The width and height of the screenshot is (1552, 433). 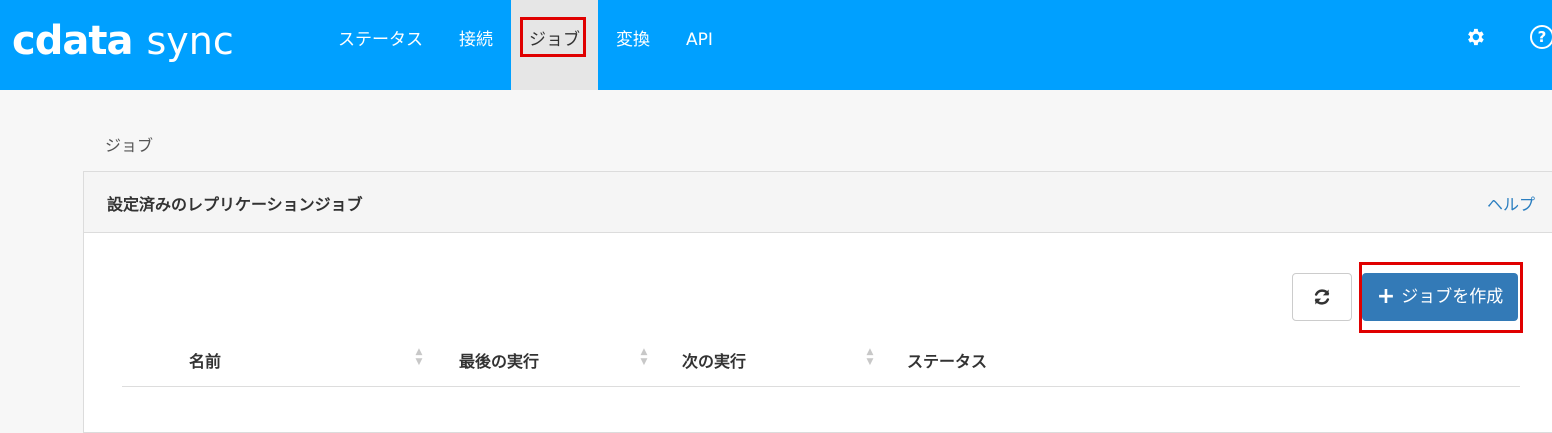 I want to click on column-header-last-run: 最後の実行, so click(x=499, y=360).